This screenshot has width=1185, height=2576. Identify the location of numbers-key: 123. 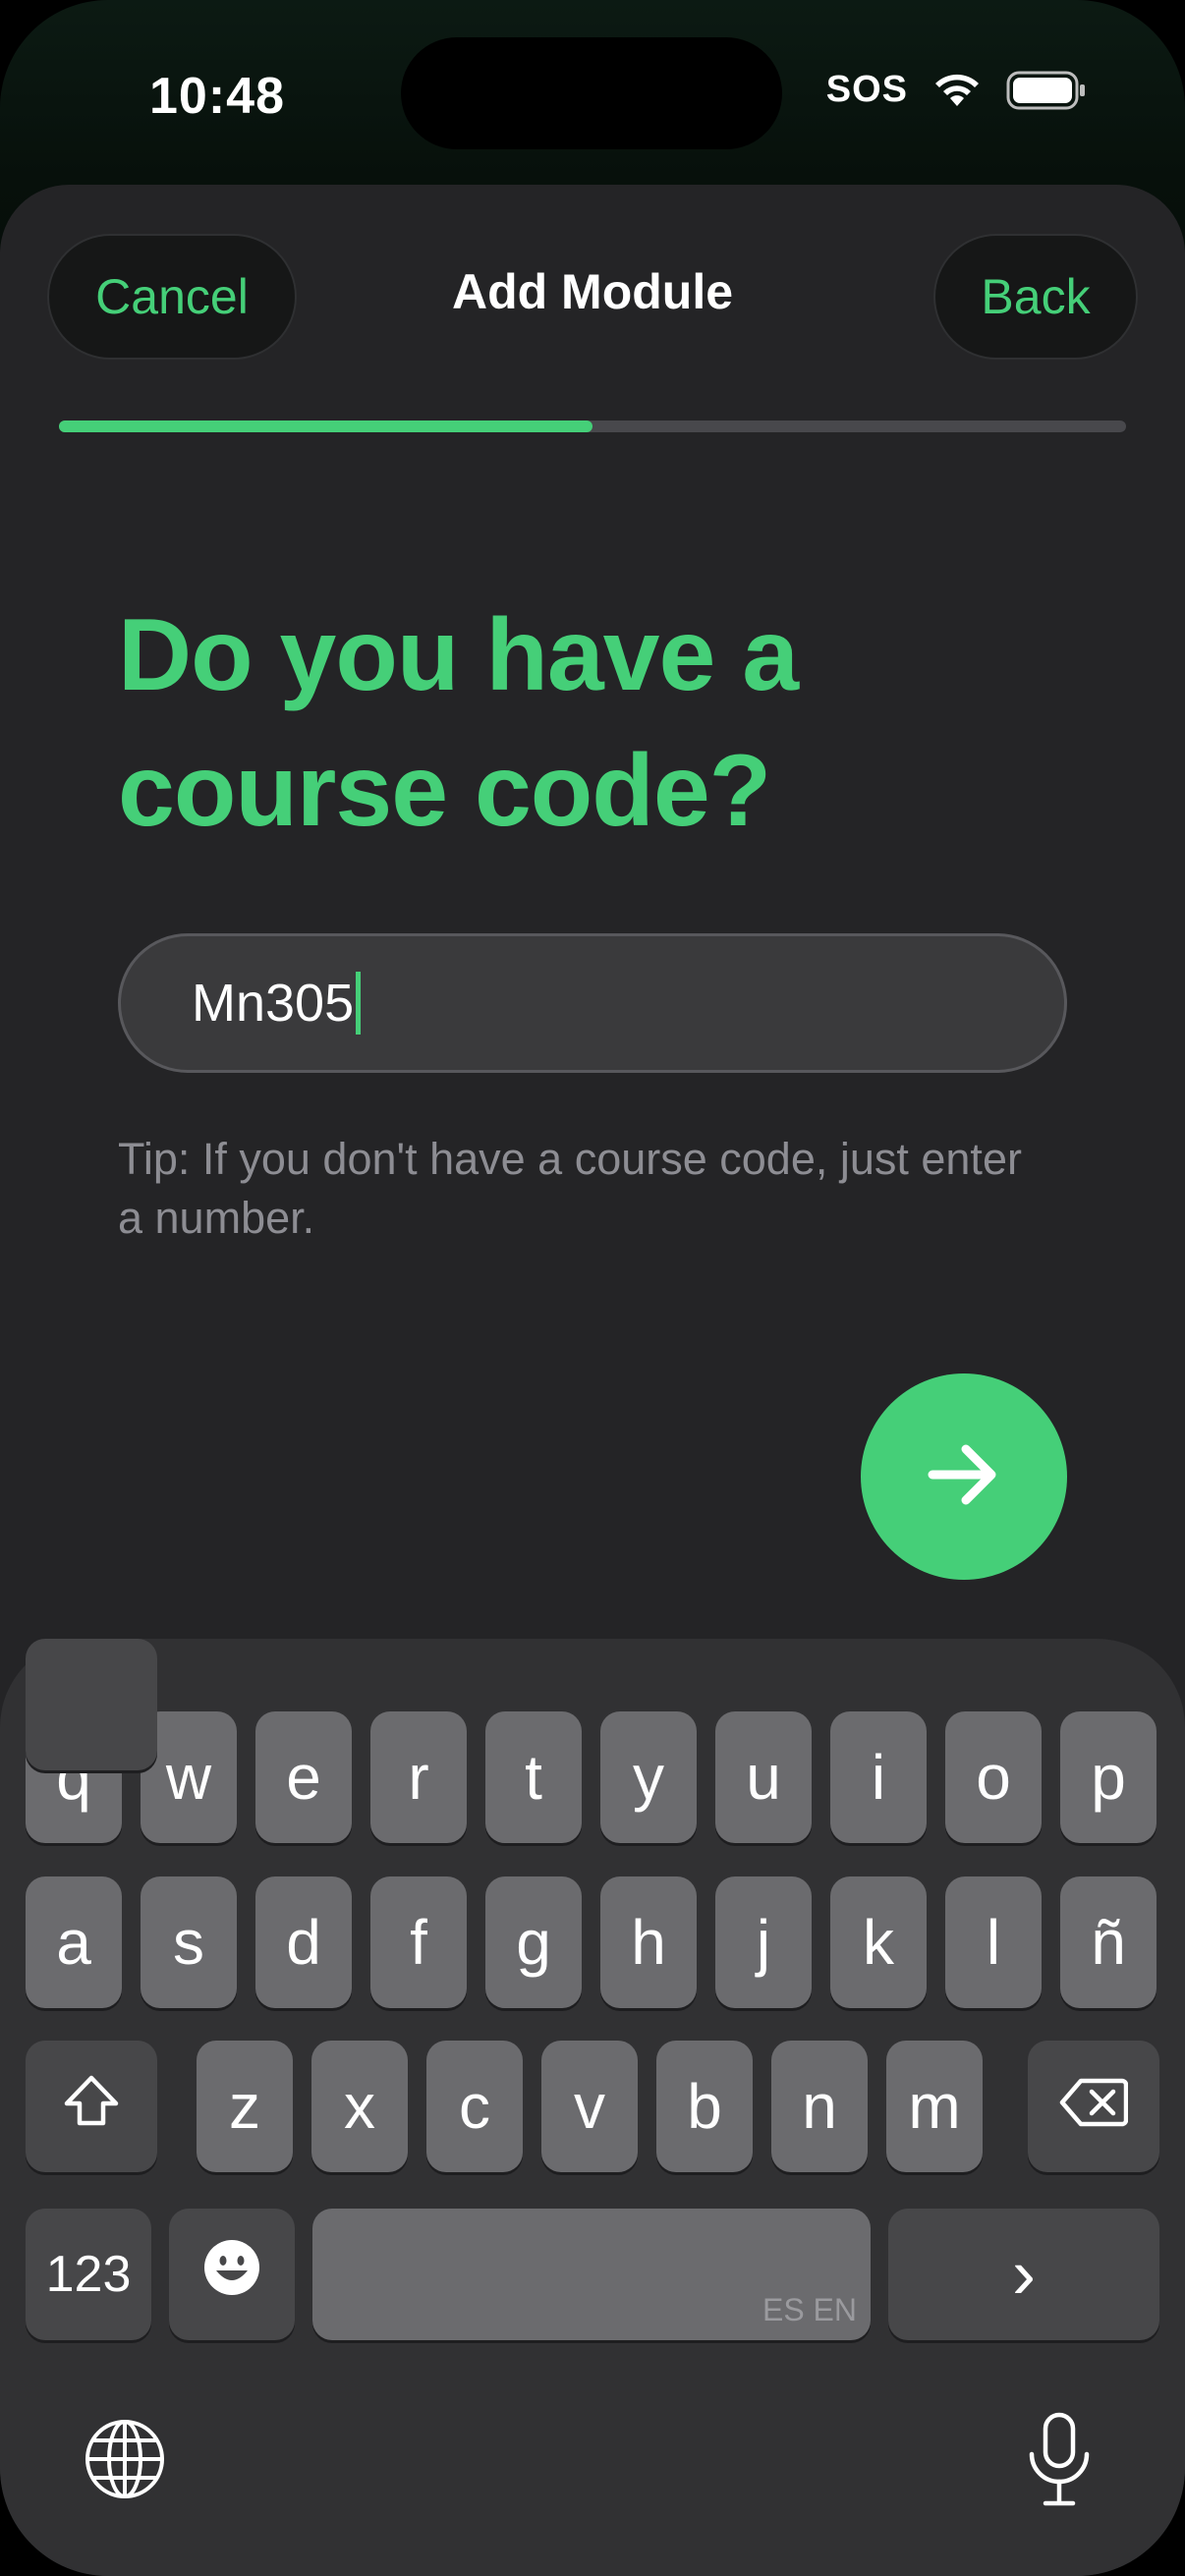
(89, 2274).